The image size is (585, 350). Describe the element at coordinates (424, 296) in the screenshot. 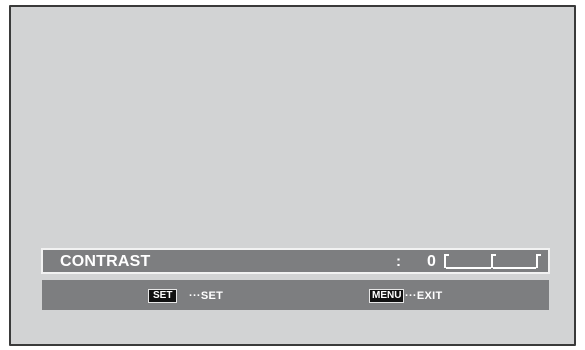

I see `exit-help-text: ···EXIT` at that location.